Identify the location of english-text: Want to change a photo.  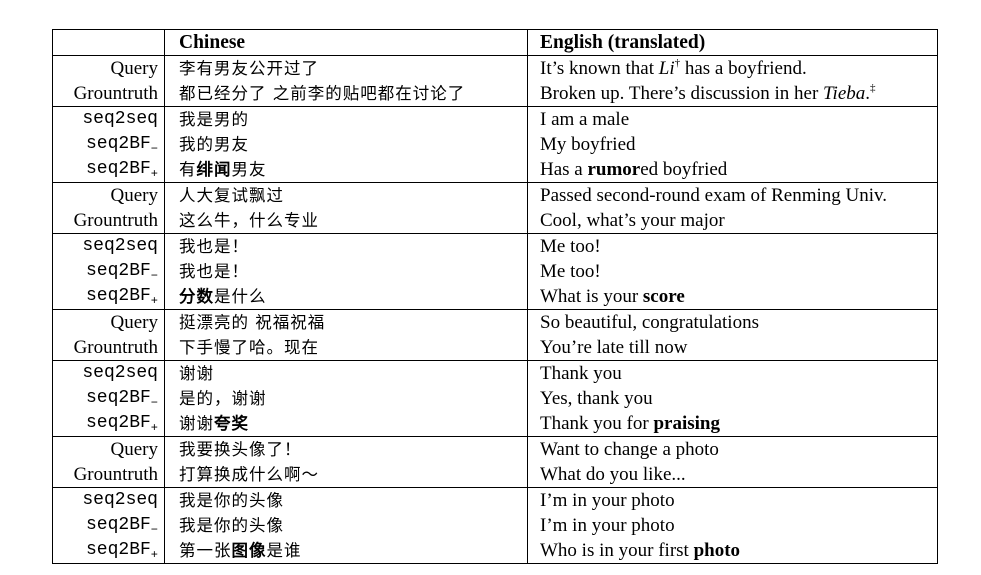
(732, 449).